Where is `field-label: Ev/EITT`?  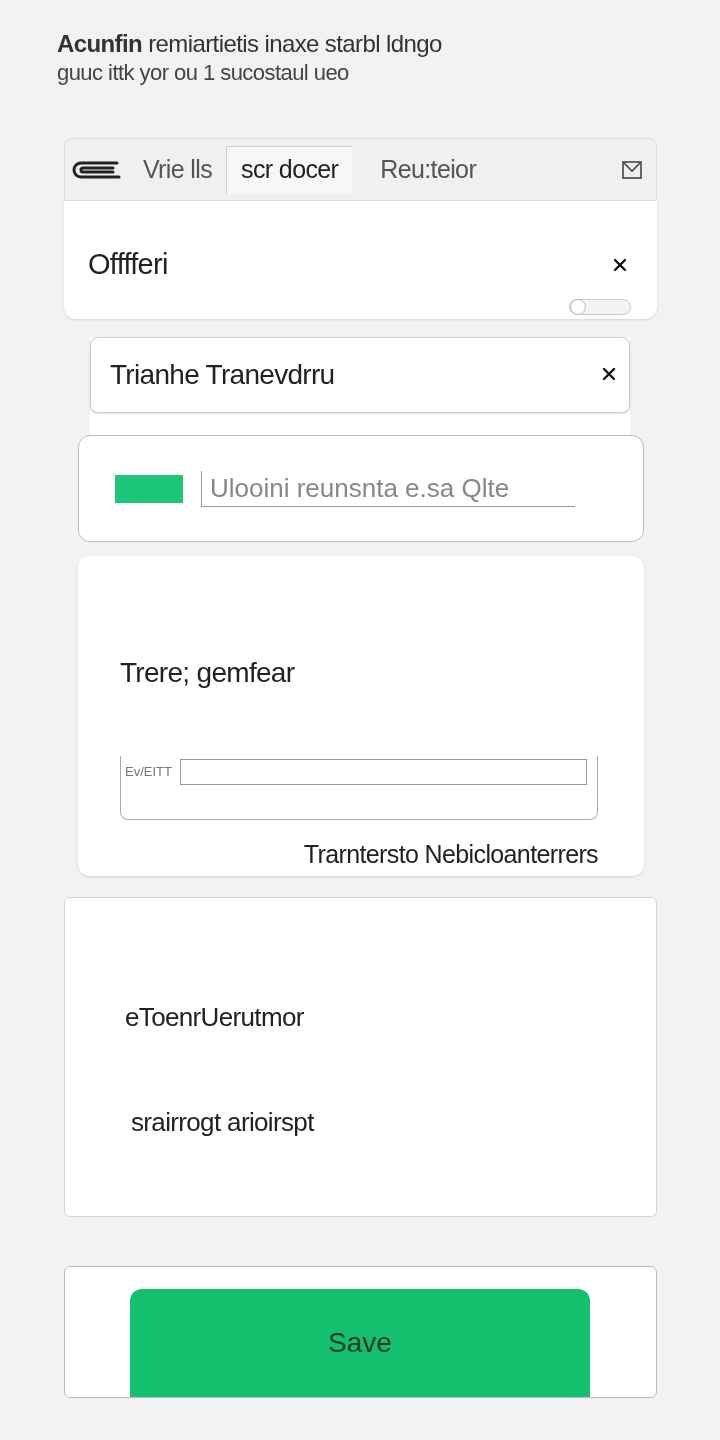 field-label: Ev/EITT is located at coordinates (148, 772).